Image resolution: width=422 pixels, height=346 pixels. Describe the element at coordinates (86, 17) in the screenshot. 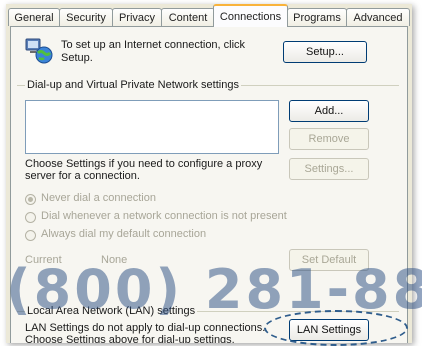

I see `tab-security: Security` at that location.